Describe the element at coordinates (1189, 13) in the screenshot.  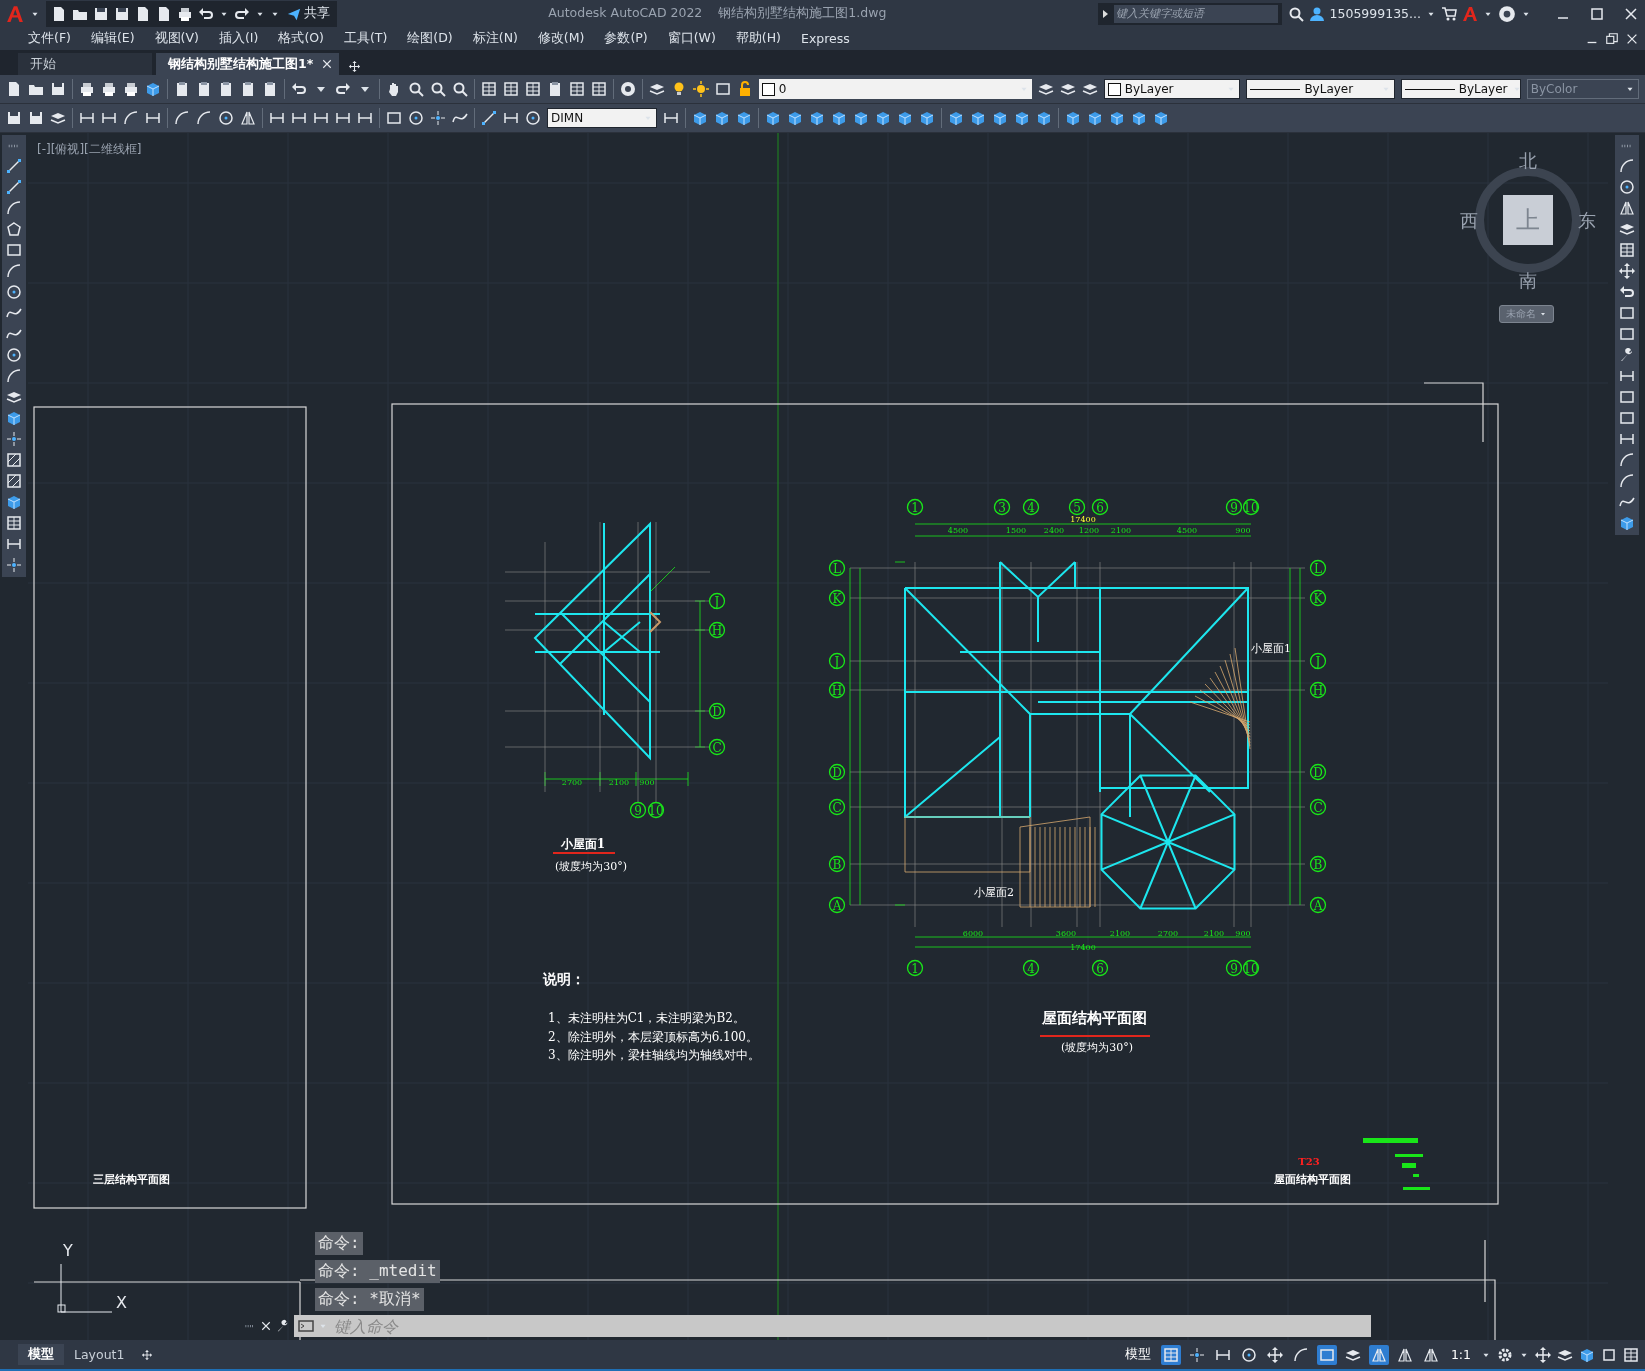
I see `search-field: 键入关键字或短语` at that location.